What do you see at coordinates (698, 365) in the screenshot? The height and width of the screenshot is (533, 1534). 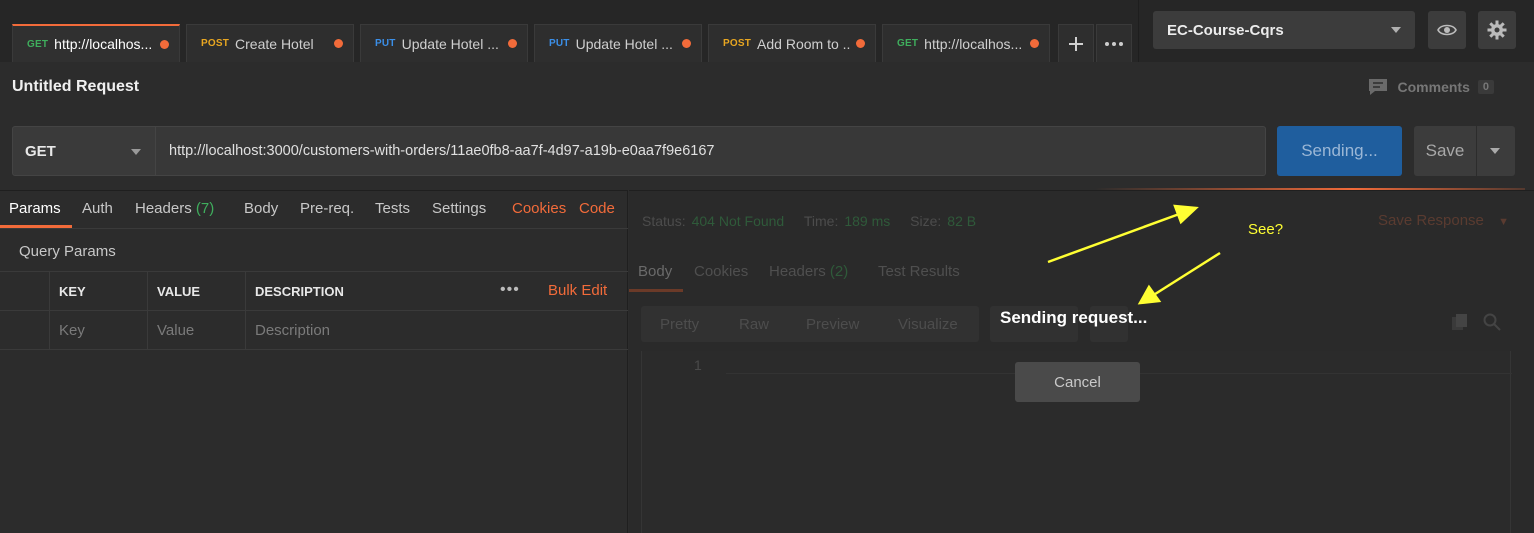 I see `line-number: 1` at bounding box center [698, 365].